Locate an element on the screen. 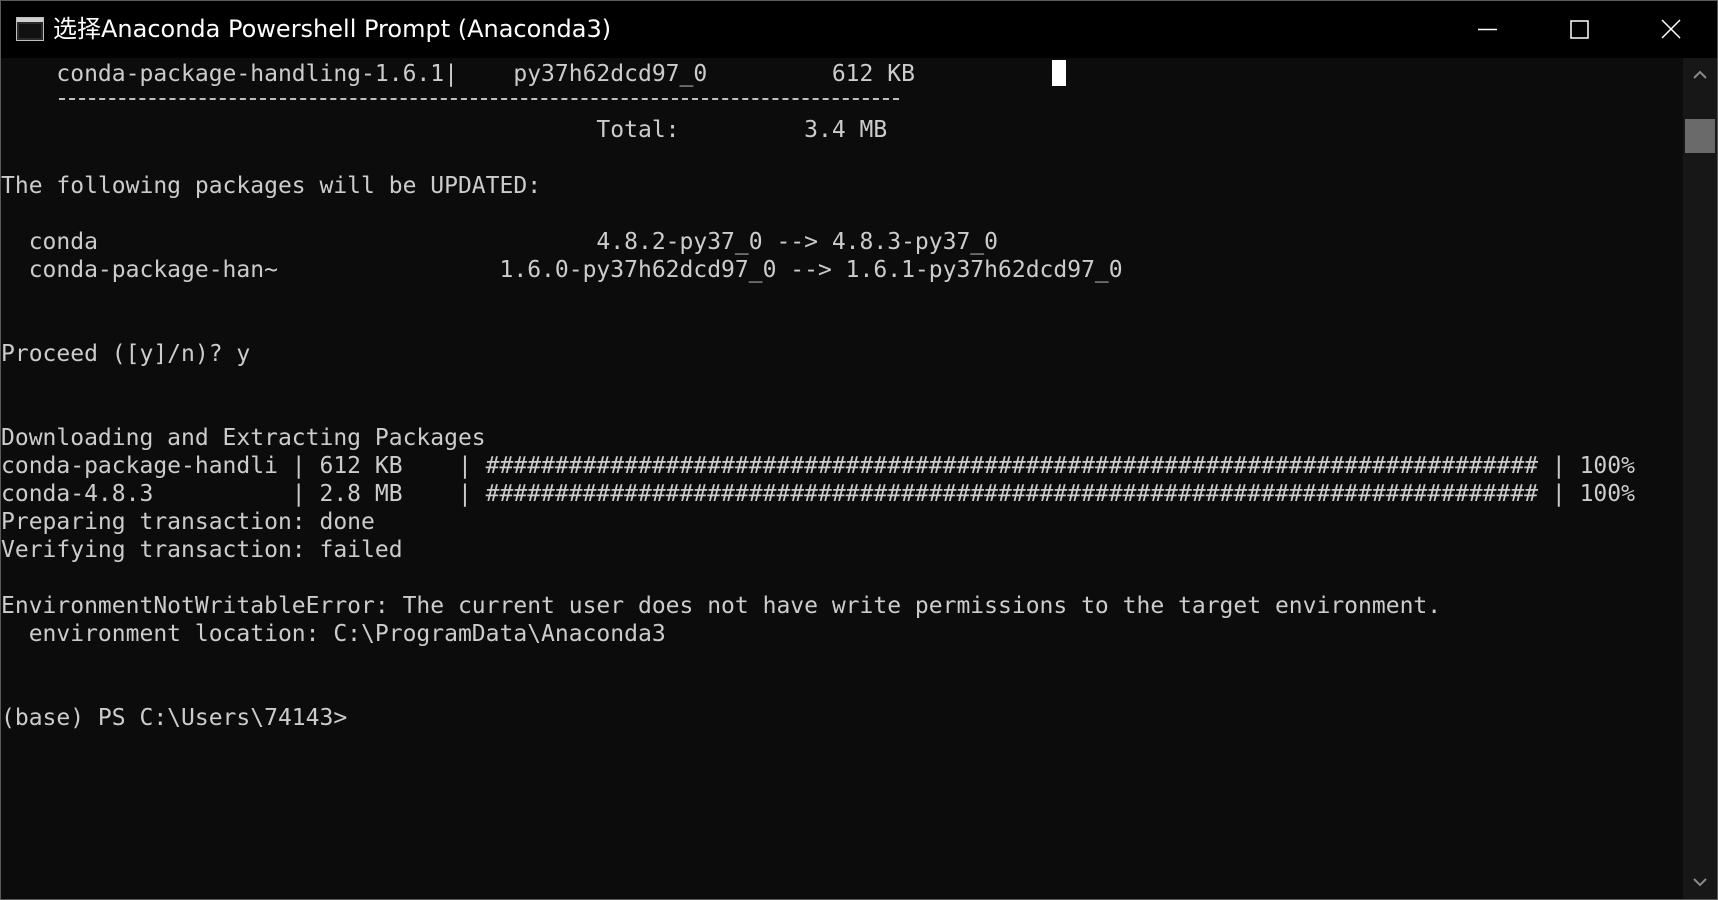 The height and width of the screenshot is (900, 1718). chevron-down-icon is located at coordinates (1700, 882).